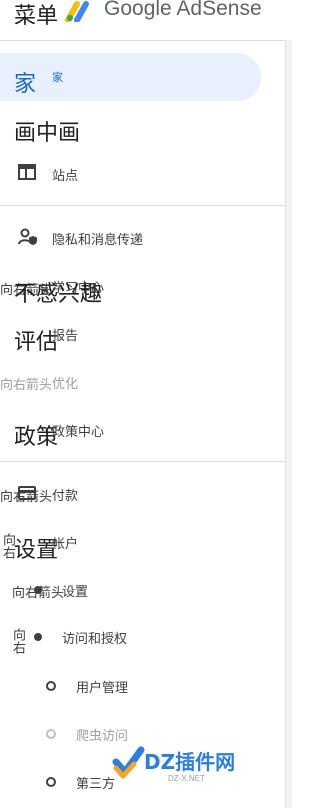 This screenshot has height=808, width=320. What do you see at coordinates (65, 494) in the screenshot?
I see `nav-item-payments: 付款` at bounding box center [65, 494].